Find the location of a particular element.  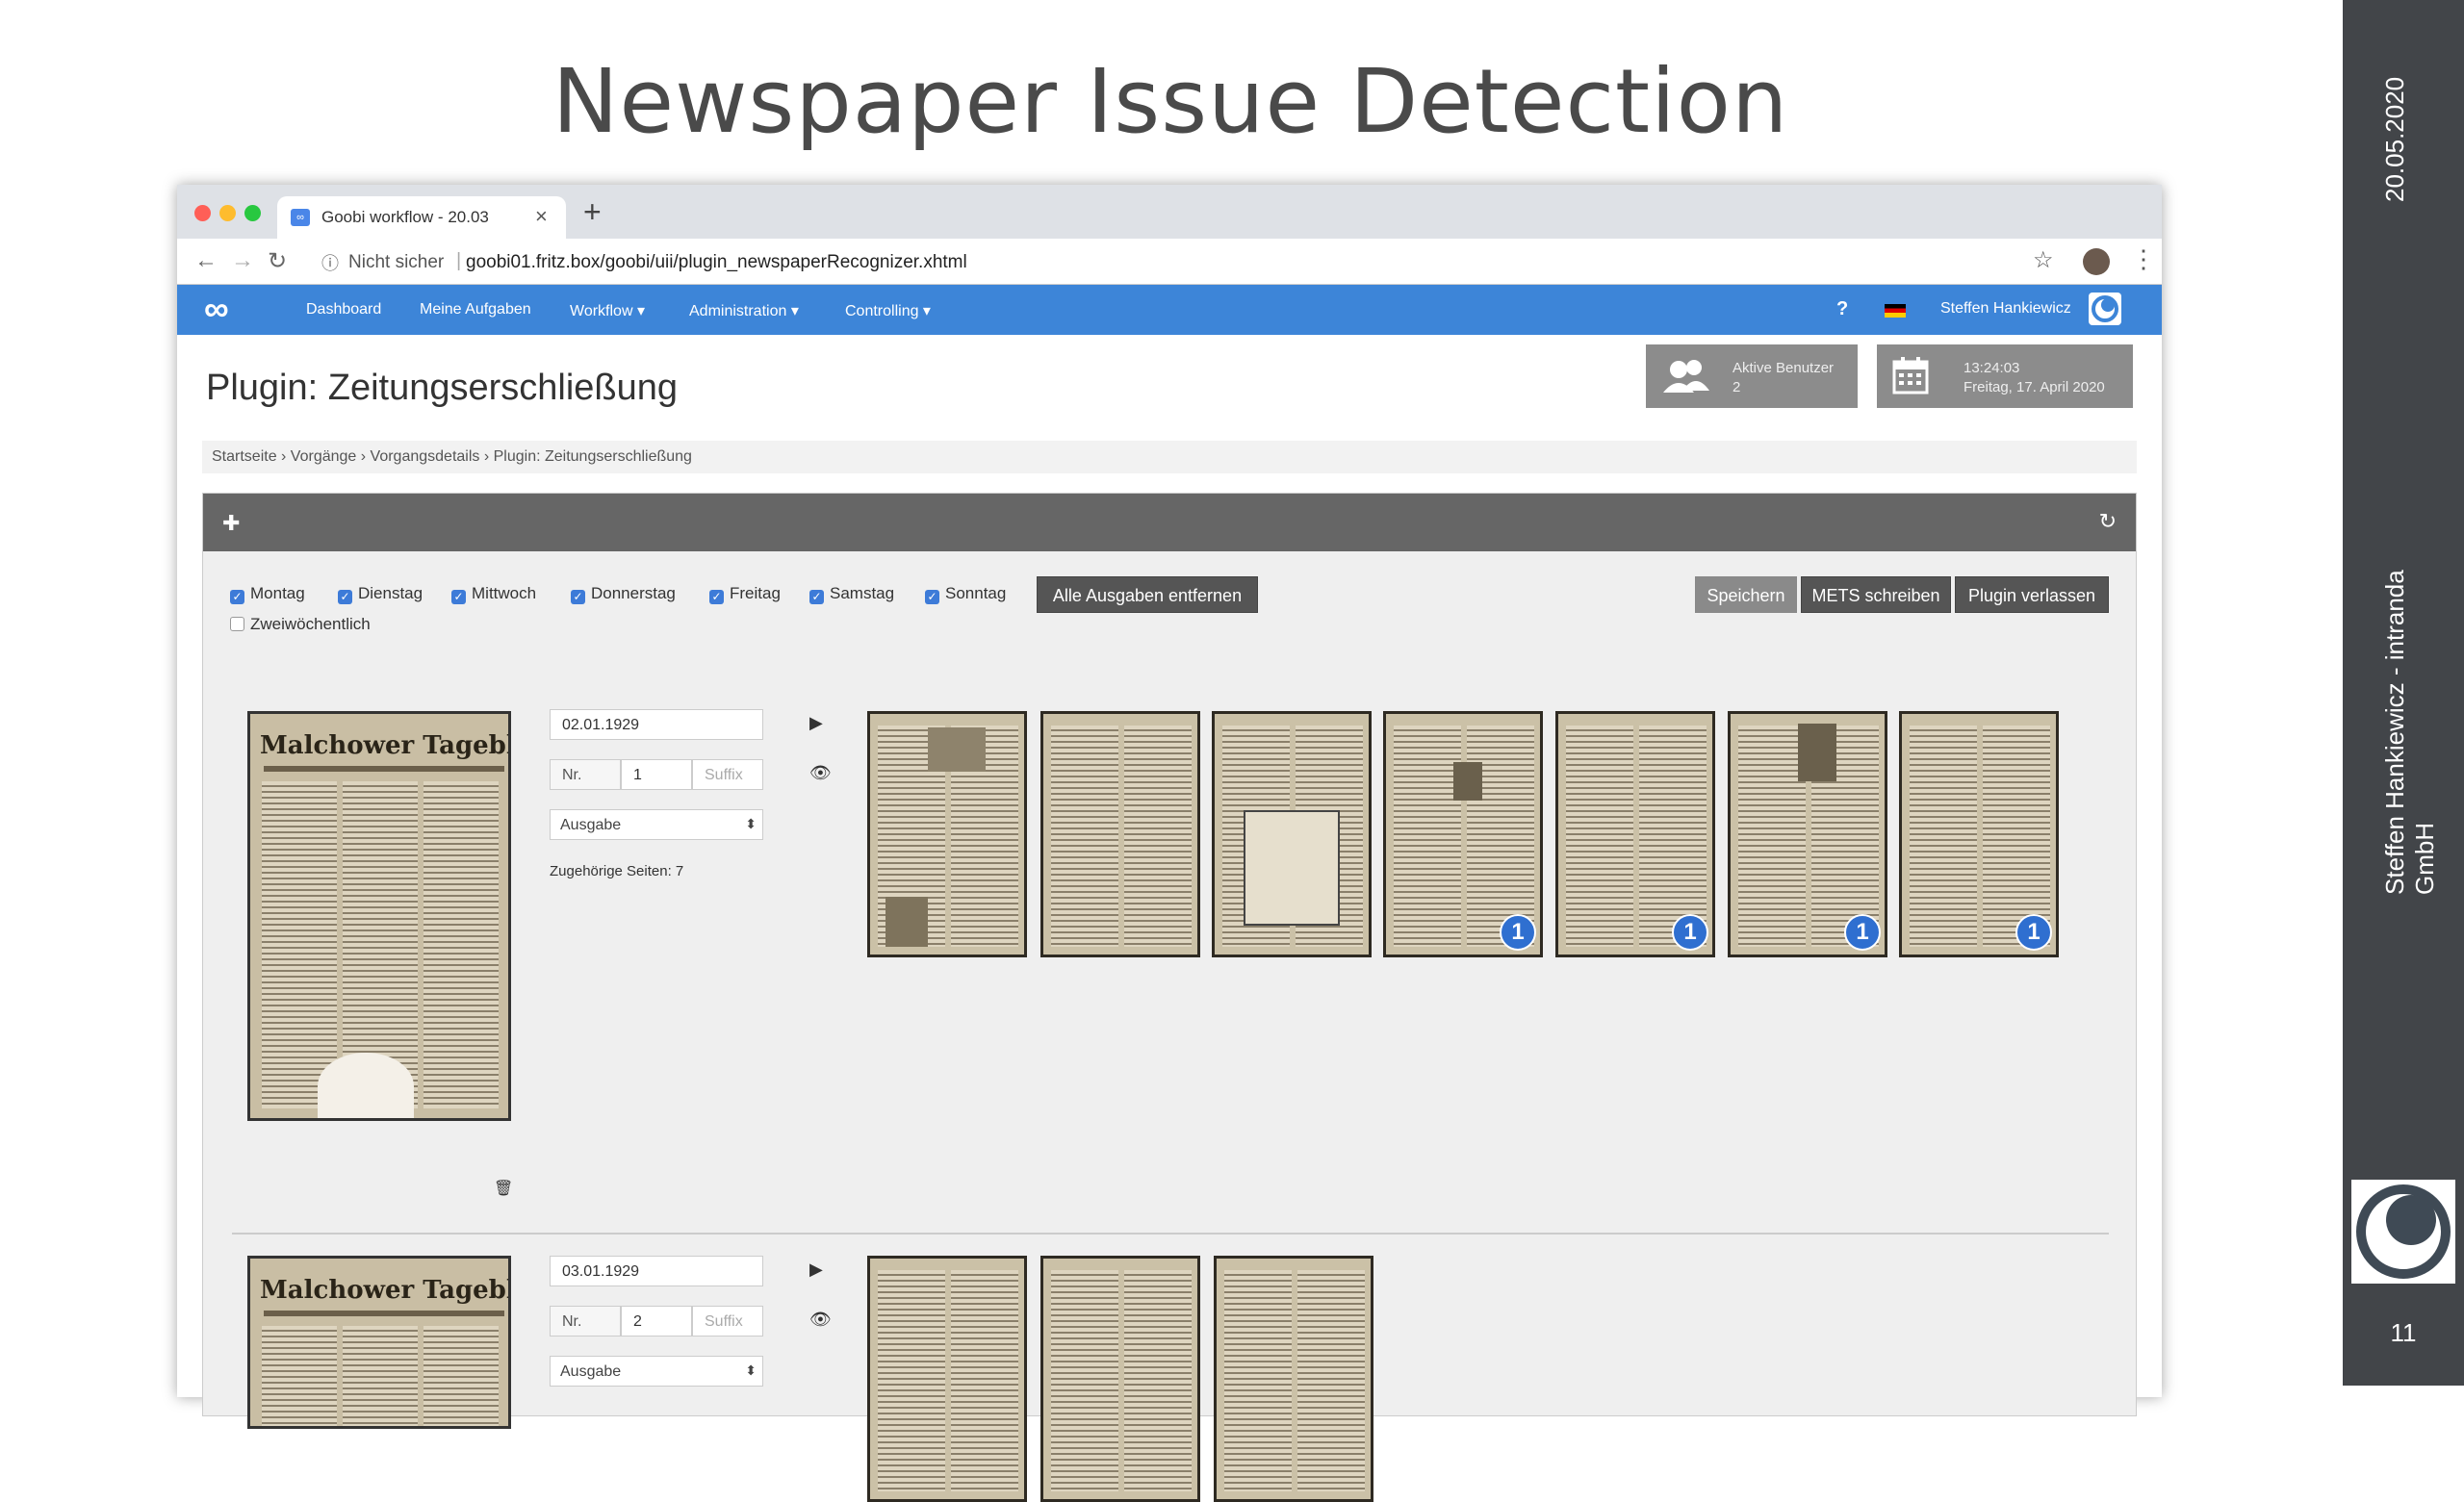

current-date: Freitag, 17. April 2020 is located at coordinates (2034, 387).